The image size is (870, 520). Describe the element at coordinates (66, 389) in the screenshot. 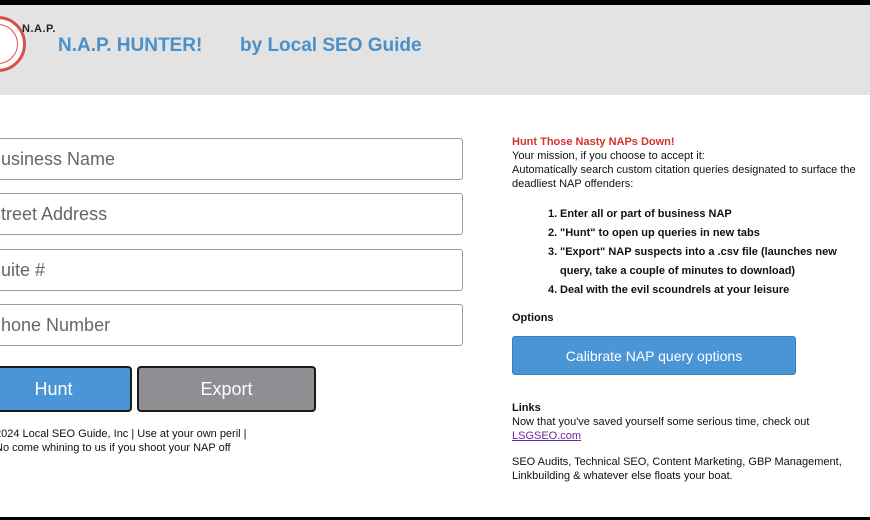

I see `hunt-button: Hunt` at that location.